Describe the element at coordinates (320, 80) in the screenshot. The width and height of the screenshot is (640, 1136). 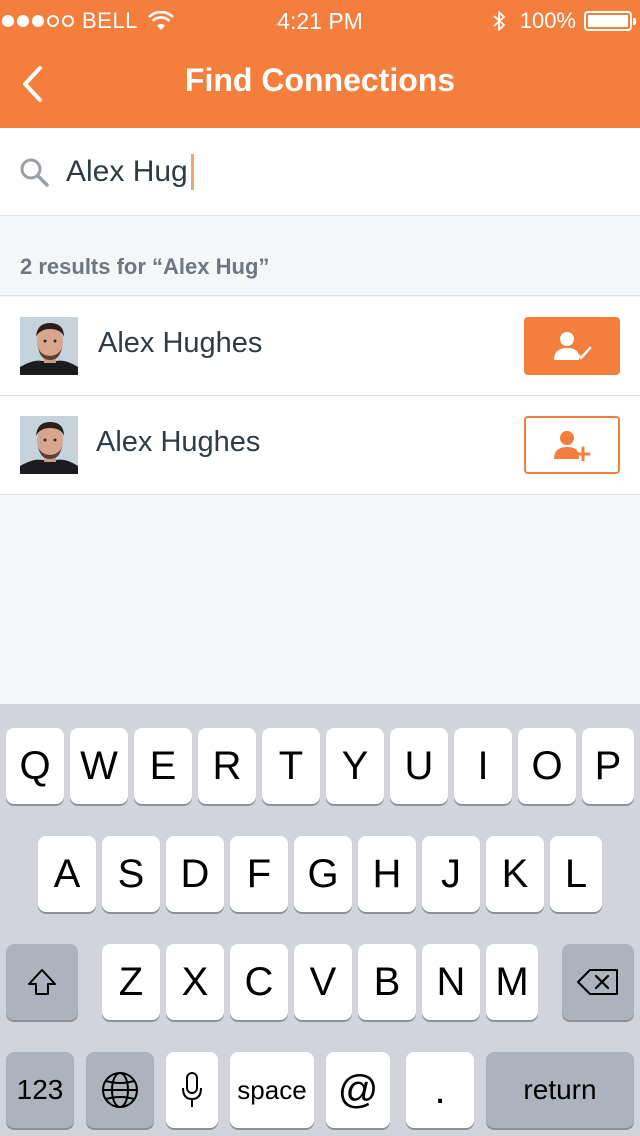
I see `page-title: Find Connections` at that location.